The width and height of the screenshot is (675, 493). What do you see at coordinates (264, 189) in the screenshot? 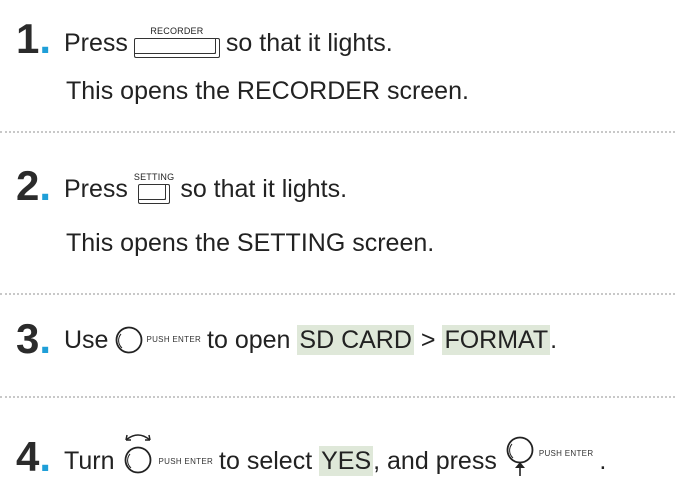
I see `step-2-text-after: so that it lights.` at bounding box center [264, 189].